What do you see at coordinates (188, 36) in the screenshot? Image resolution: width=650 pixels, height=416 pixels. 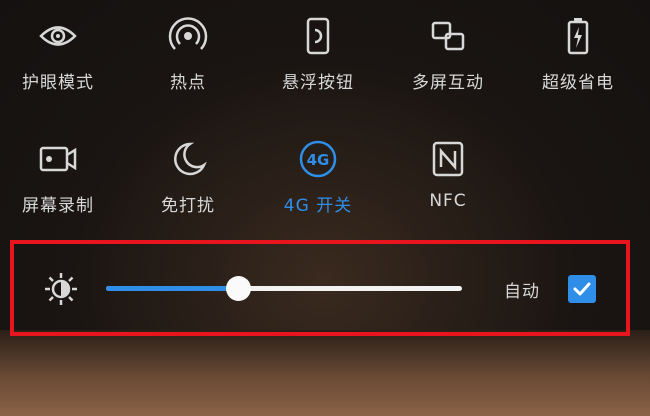 I see `hotspot-icon` at bounding box center [188, 36].